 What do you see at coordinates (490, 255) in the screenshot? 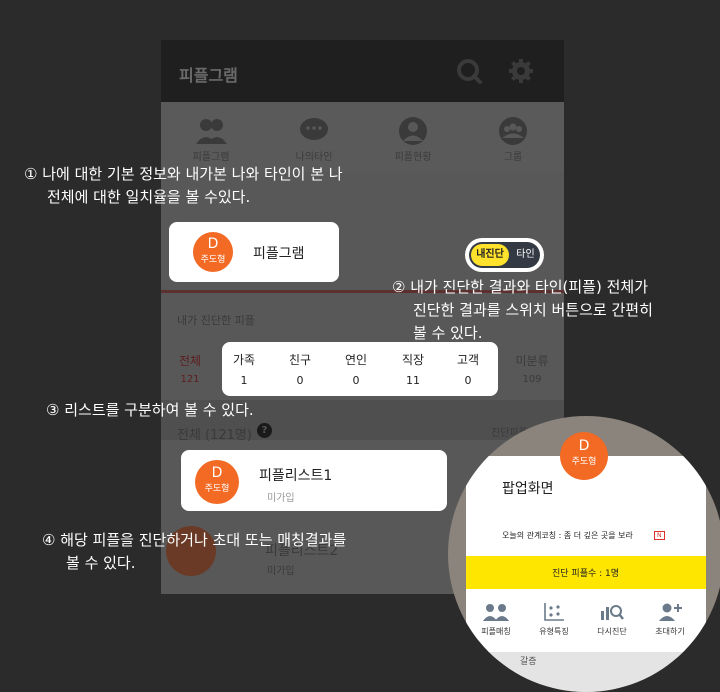
I see `toggle-option-mine: 내진단` at bounding box center [490, 255].